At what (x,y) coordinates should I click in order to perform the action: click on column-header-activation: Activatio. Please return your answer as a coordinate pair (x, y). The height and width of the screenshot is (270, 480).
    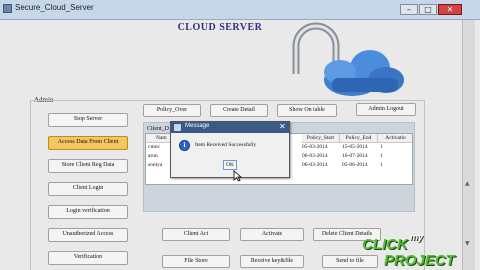
    Looking at the image, I should click on (395, 138).